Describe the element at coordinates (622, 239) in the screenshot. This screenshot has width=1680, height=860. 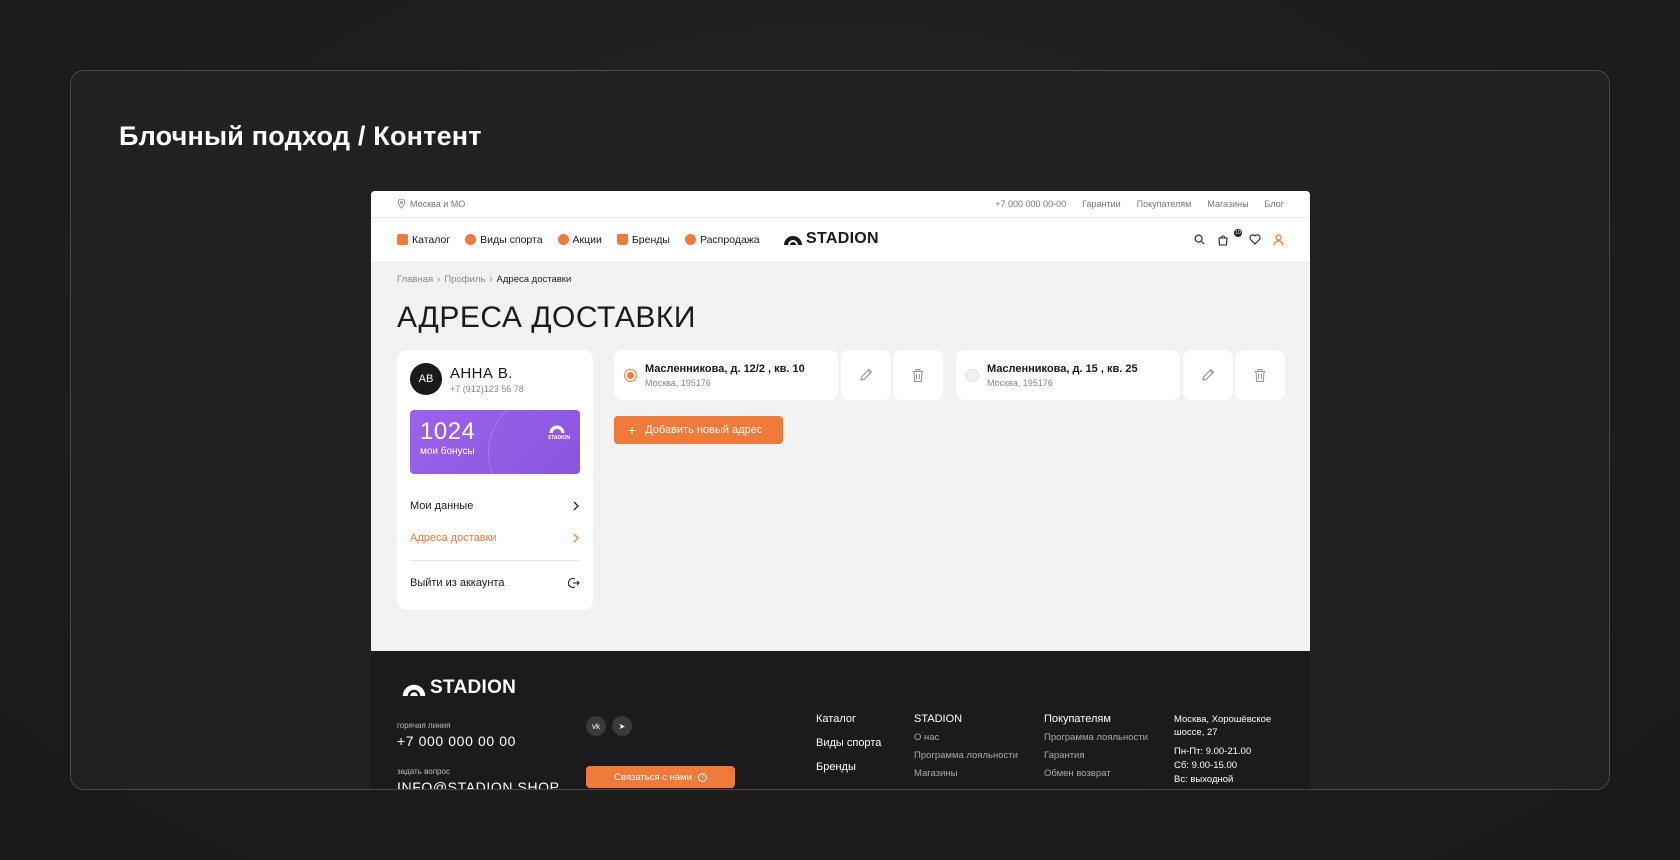
I see `crown-icon` at that location.